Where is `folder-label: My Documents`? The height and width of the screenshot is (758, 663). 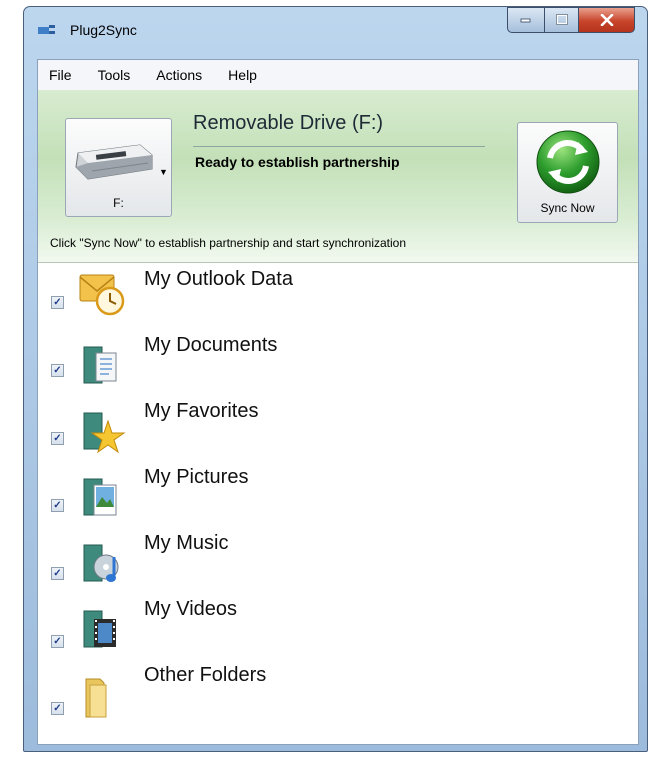
folder-label: My Documents is located at coordinates (211, 345).